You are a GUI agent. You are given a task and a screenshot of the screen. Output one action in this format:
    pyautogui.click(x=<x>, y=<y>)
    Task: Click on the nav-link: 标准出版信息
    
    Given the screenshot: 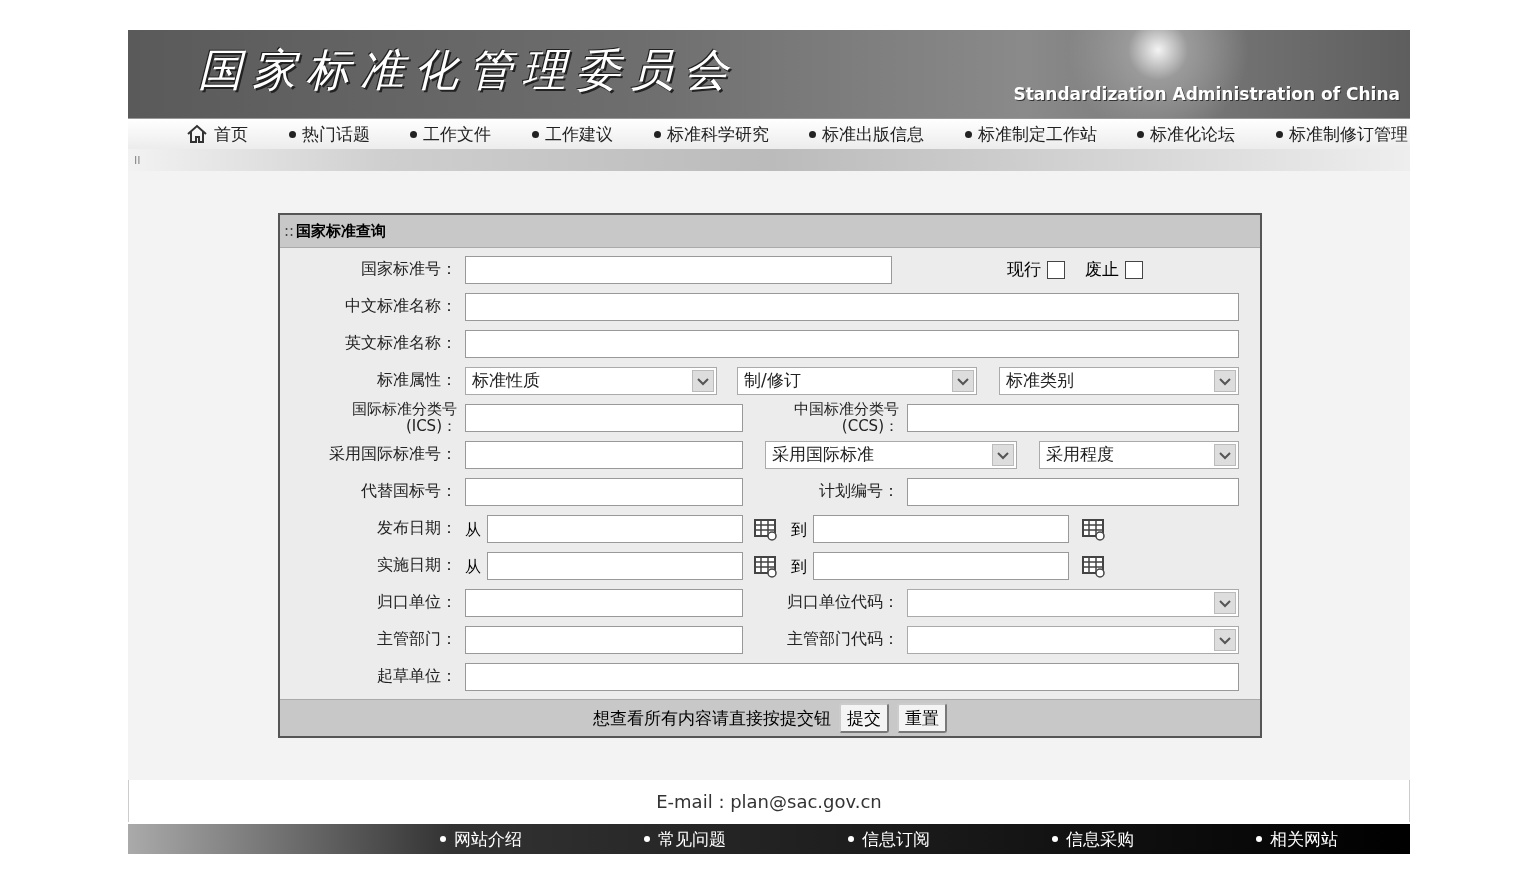 What is the action you would take?
    pyautogui.click(x=873, y=134)
    